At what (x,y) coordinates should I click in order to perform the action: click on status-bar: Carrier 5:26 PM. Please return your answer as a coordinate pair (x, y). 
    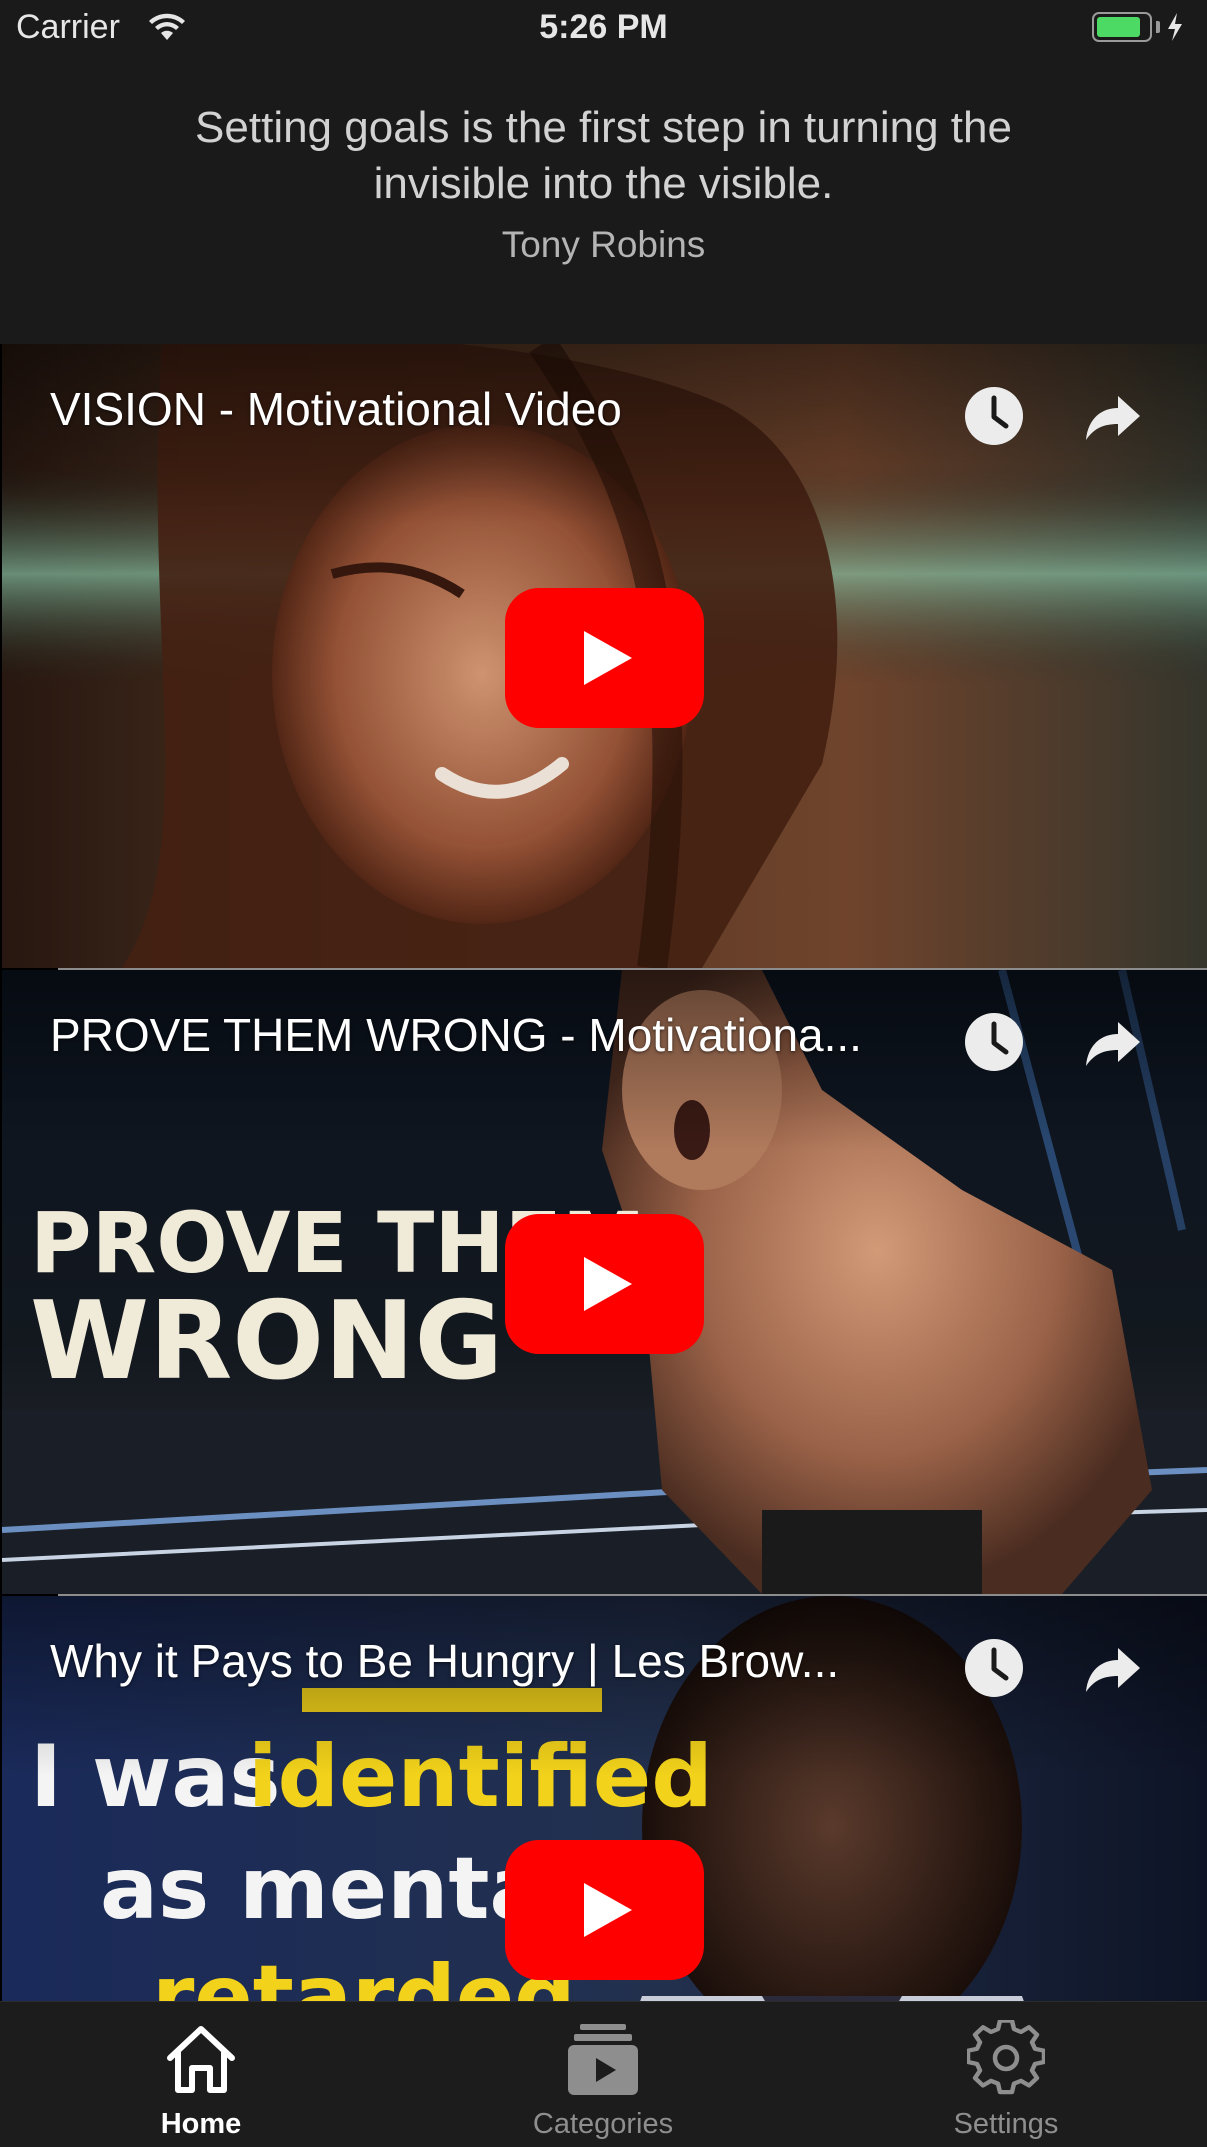
    Looking at the image, I should click on (603, 29).